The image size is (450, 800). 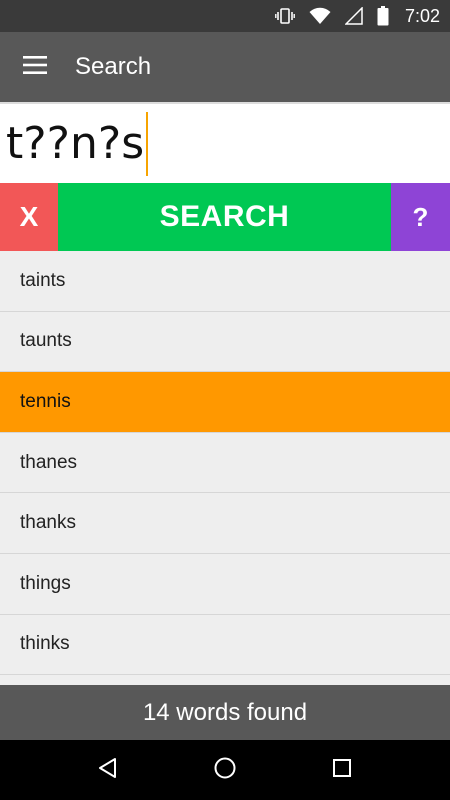 I want to click on list-item: thanes, so click(x=225, y=463).